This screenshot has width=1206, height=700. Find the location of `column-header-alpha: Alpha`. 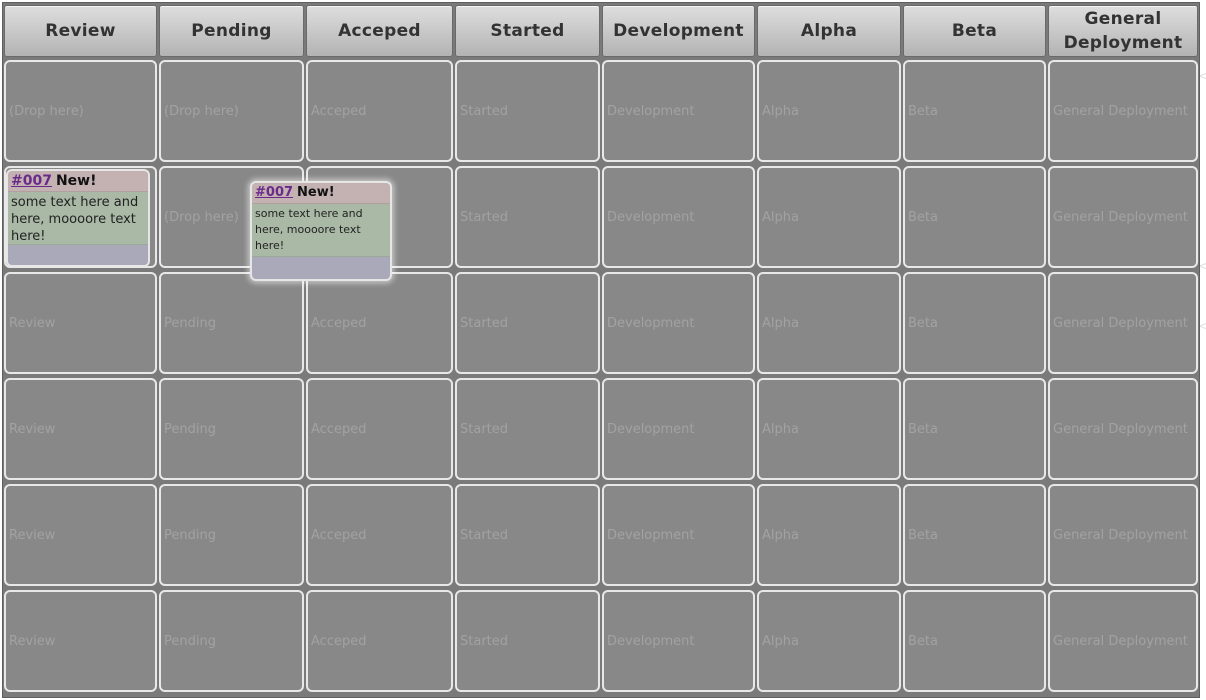

column-header-alpha: Alpha is located at coordinates (829, 31).